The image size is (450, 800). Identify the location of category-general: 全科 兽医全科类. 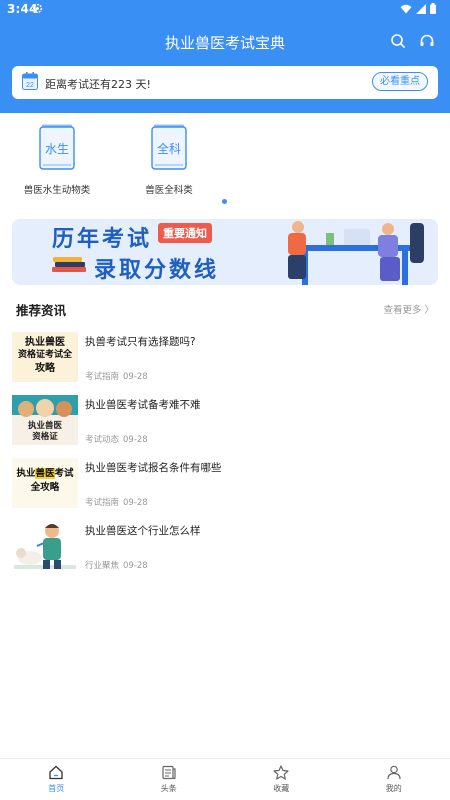
(169, 160).